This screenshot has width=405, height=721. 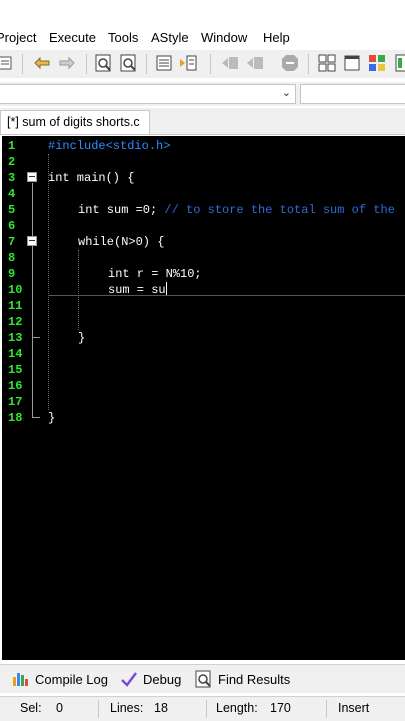 I want to click on line-number: 7, so click(x=12, y=242).